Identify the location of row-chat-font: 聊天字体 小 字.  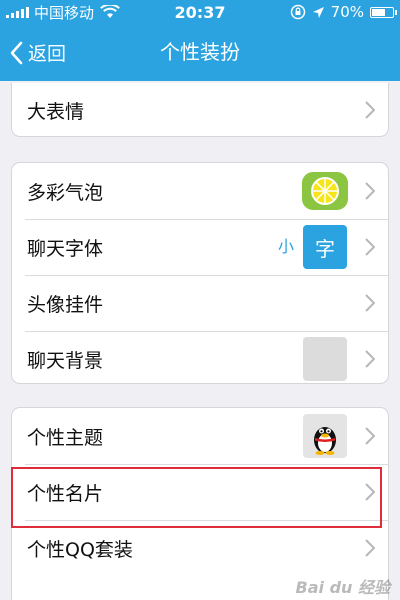
(200, 247).